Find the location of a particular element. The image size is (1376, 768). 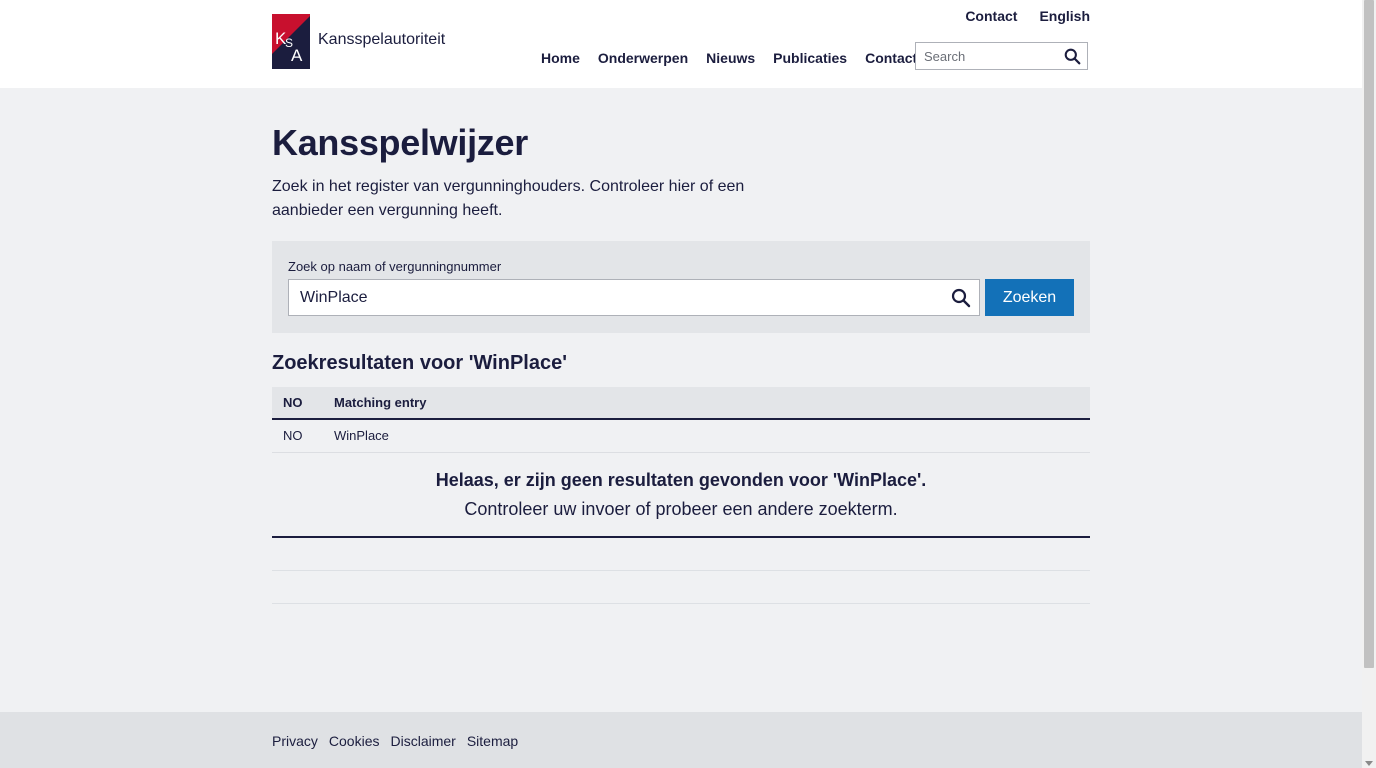

footer-link-disclaimer: Disclaimer is located at coordinates (423, 741).